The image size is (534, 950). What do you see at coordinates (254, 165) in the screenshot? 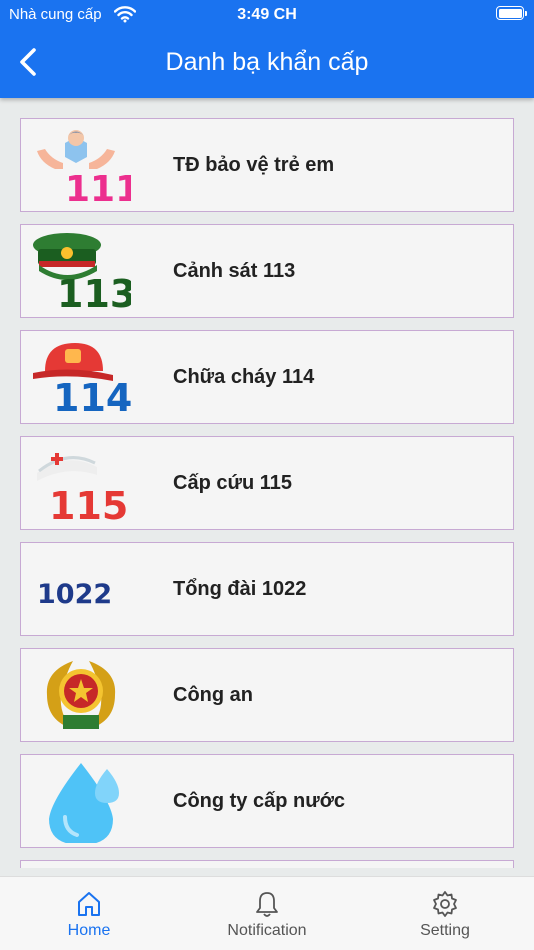
I see `contact-label: TĐ bảo vệ trẻ em` at bounding box center [254, 165].